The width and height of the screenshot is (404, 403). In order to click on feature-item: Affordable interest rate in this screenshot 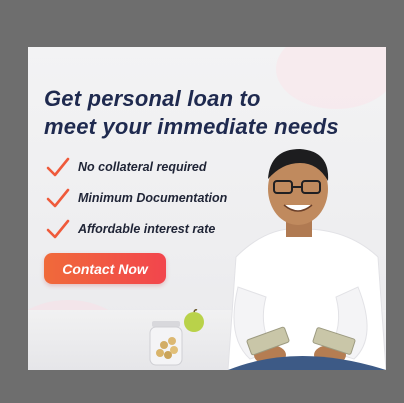, I will do `click(136, 228)`.